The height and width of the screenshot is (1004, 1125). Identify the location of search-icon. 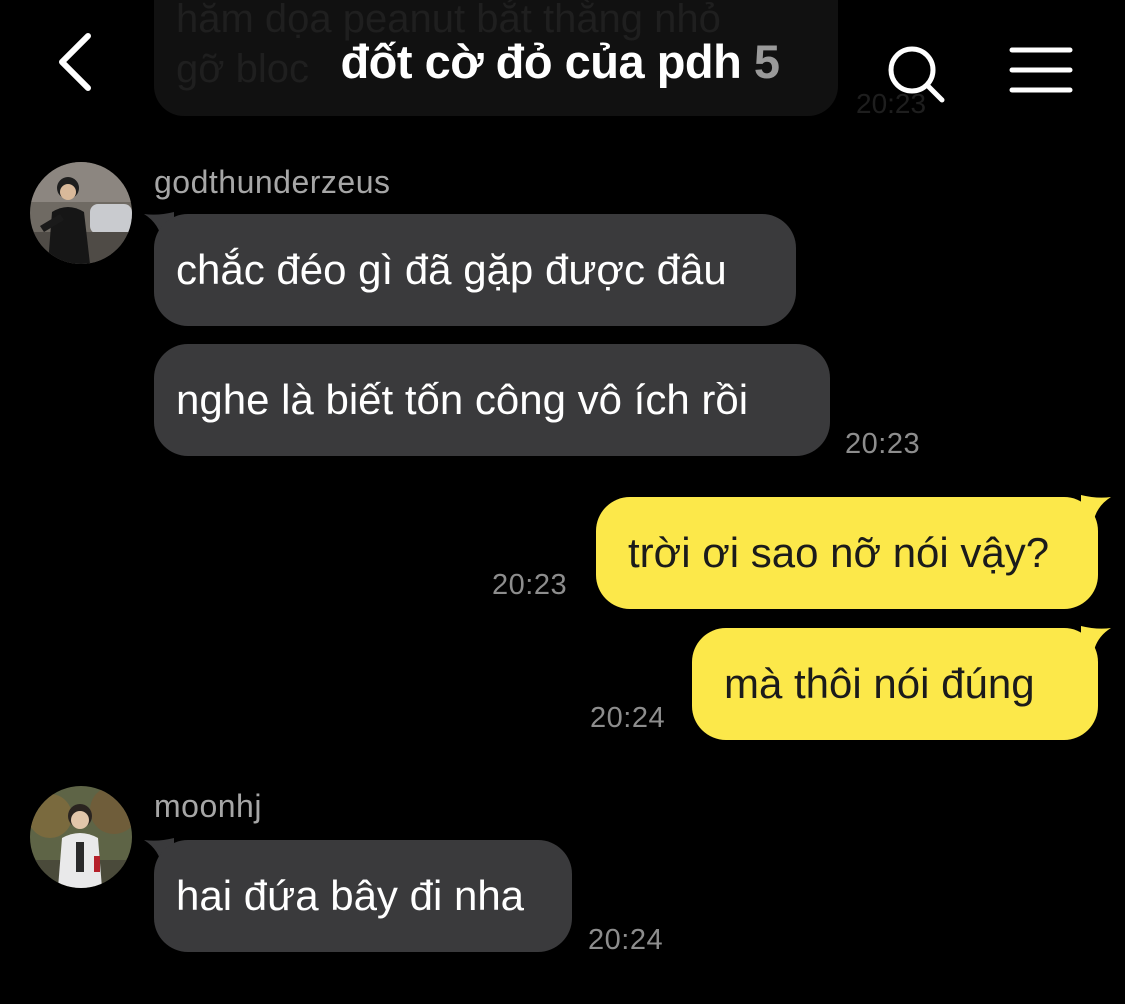
(916, 74).